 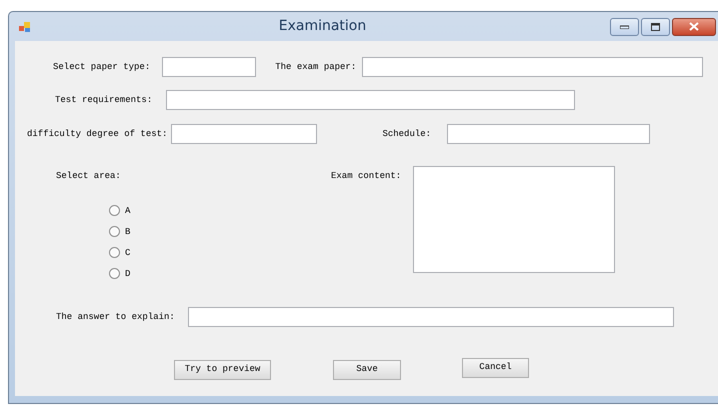 I want to click on maximize-button, so click(x=655, y=27).